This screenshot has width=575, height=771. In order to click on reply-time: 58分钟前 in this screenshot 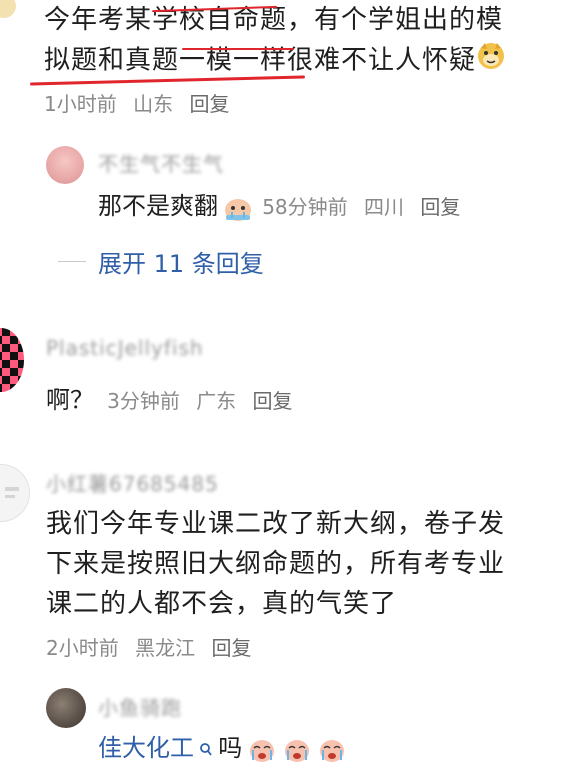, I will do `click(305, 207)`.